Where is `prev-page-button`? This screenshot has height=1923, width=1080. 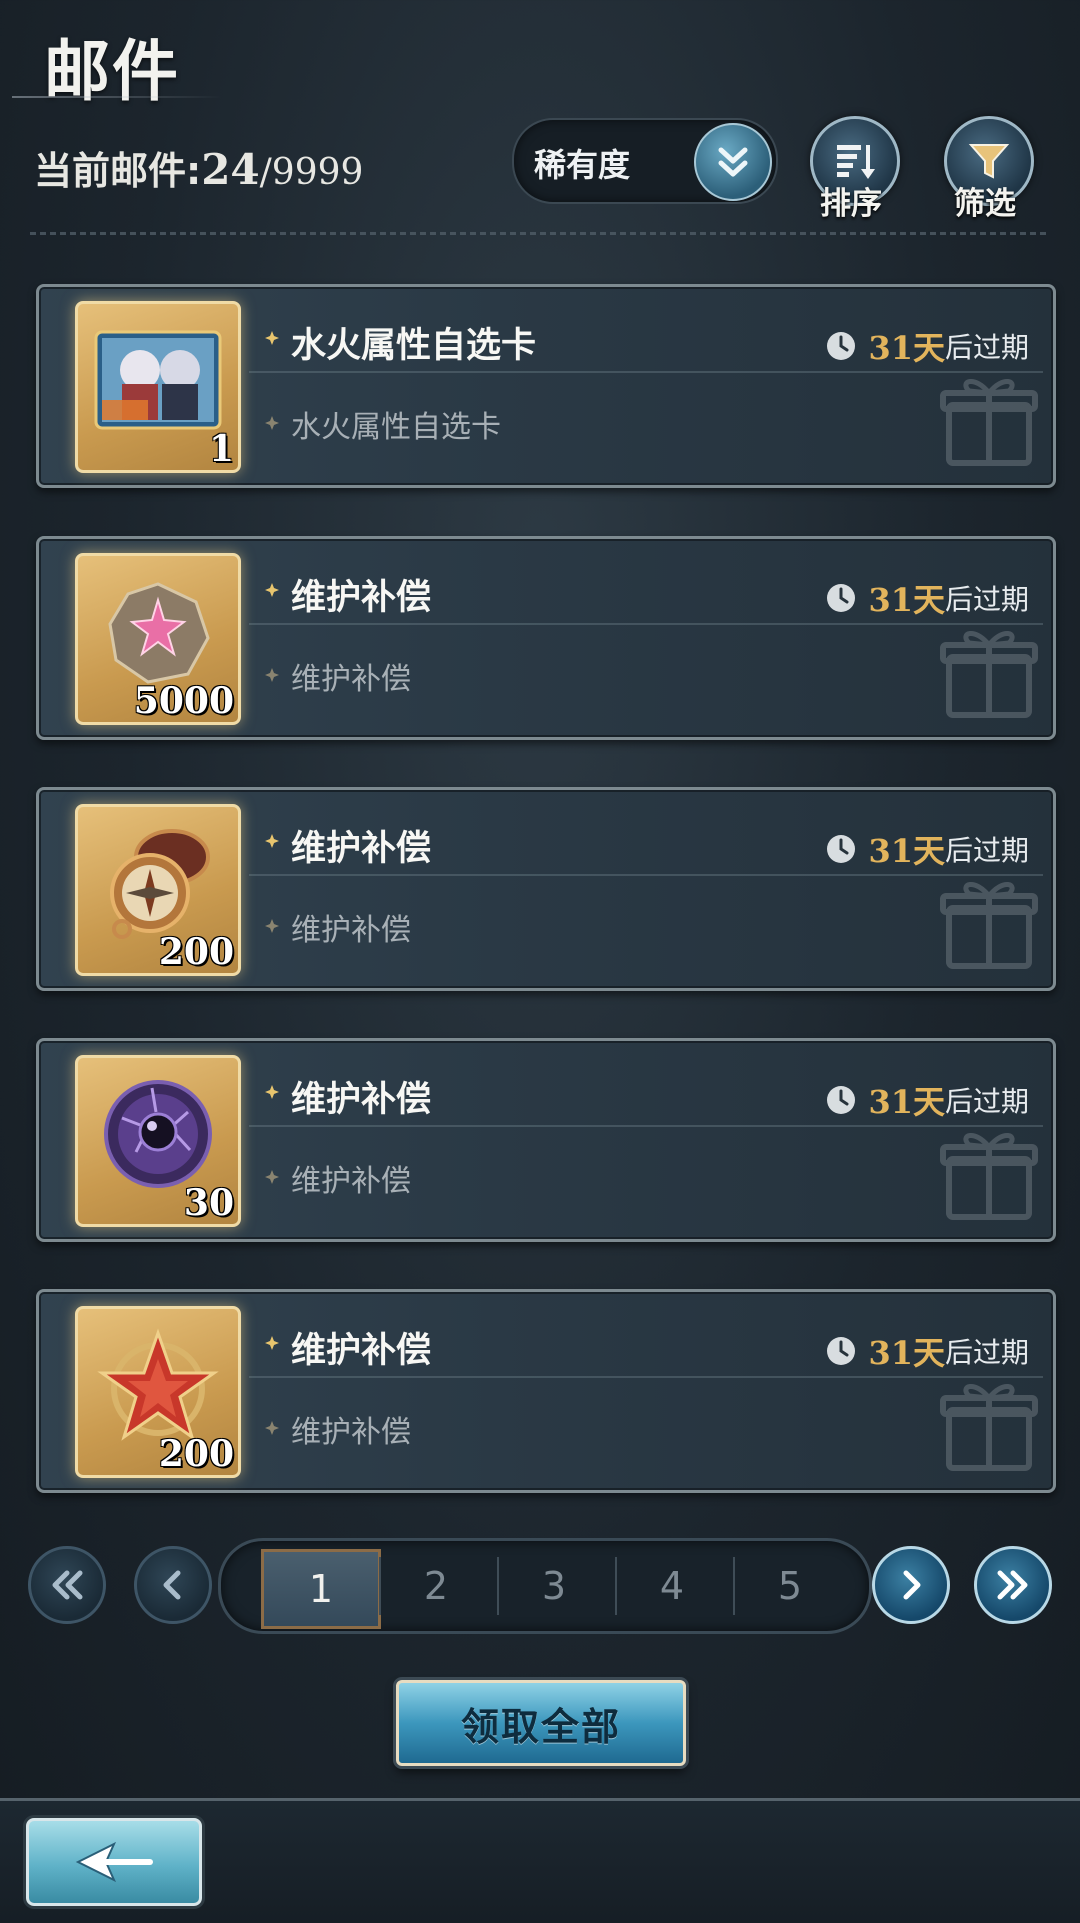
prev-page-button is located at coordinates (173, 1585).